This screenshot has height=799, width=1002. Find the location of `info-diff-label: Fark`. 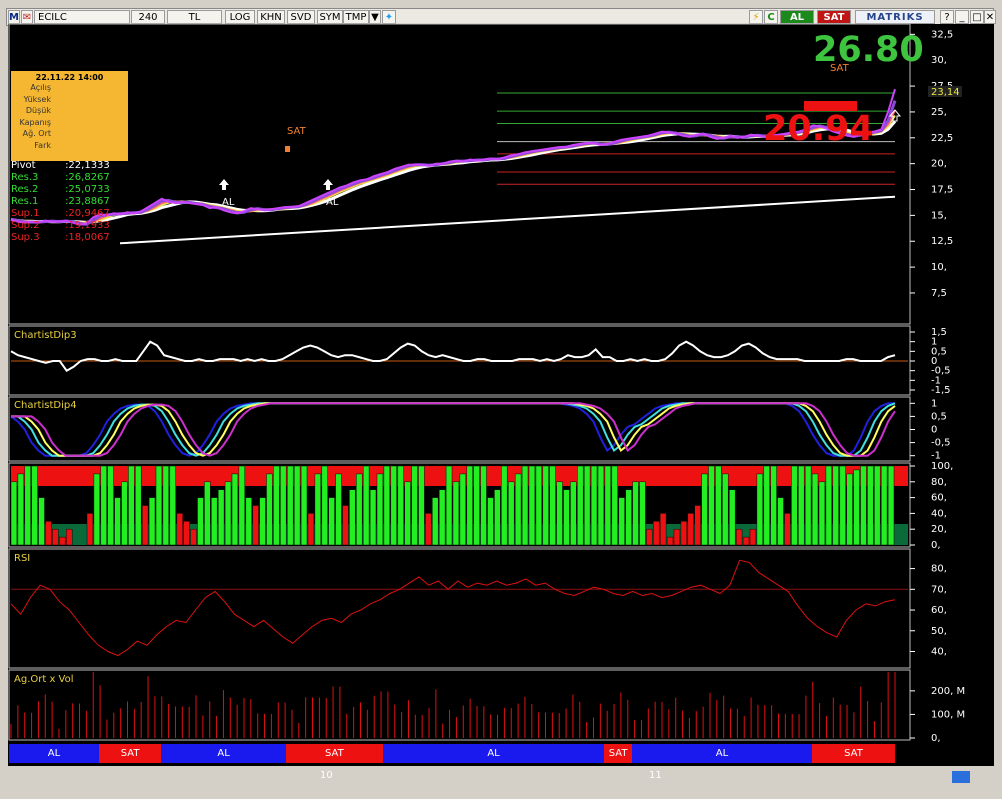

info-diff-label: Fark is located at coordinates (42, 145).